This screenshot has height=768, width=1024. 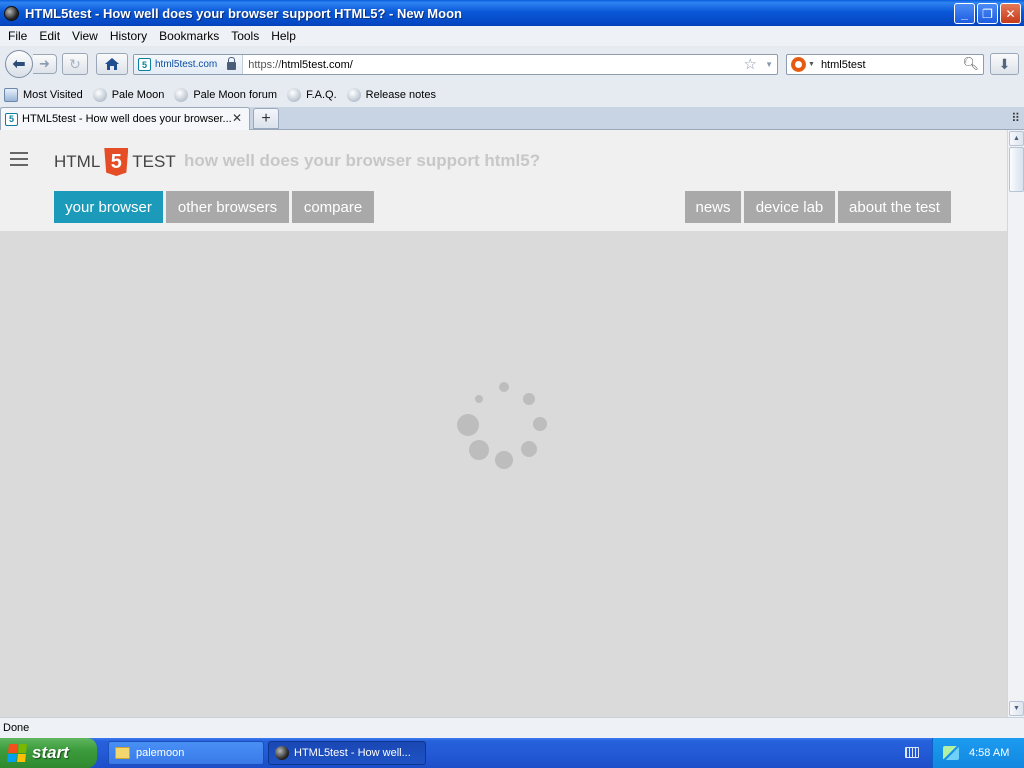 What do you see at coordinates (798, 64) in the screenshot?
I see `search-engine-icon` at bounding box center [798, 64].